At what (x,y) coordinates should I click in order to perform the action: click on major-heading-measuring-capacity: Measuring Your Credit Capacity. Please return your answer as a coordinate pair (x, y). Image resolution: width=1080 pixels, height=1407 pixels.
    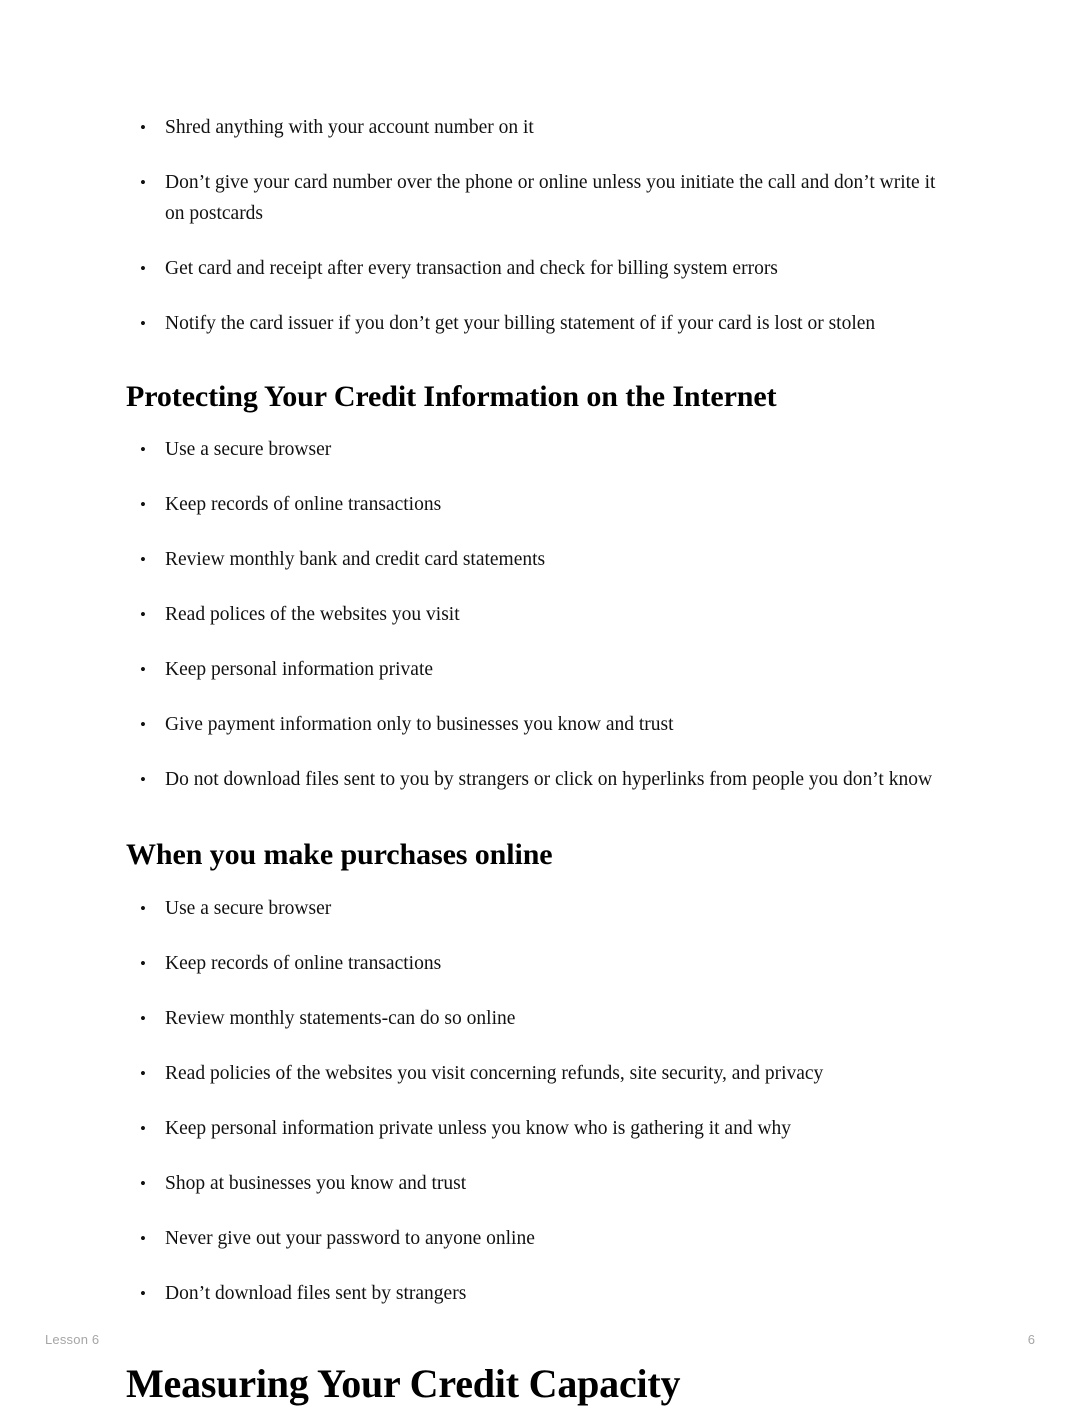
    Looking at the image, I should click on (403, 1383).